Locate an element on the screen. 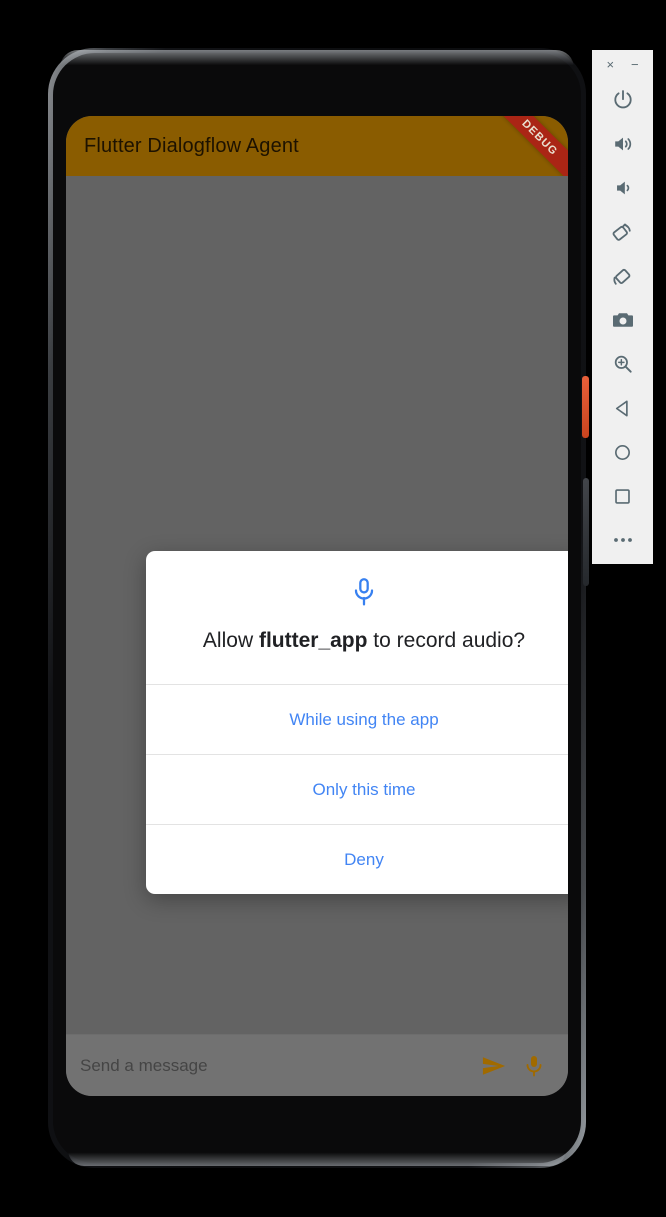  send-button is located at coordinates (494, 1066).